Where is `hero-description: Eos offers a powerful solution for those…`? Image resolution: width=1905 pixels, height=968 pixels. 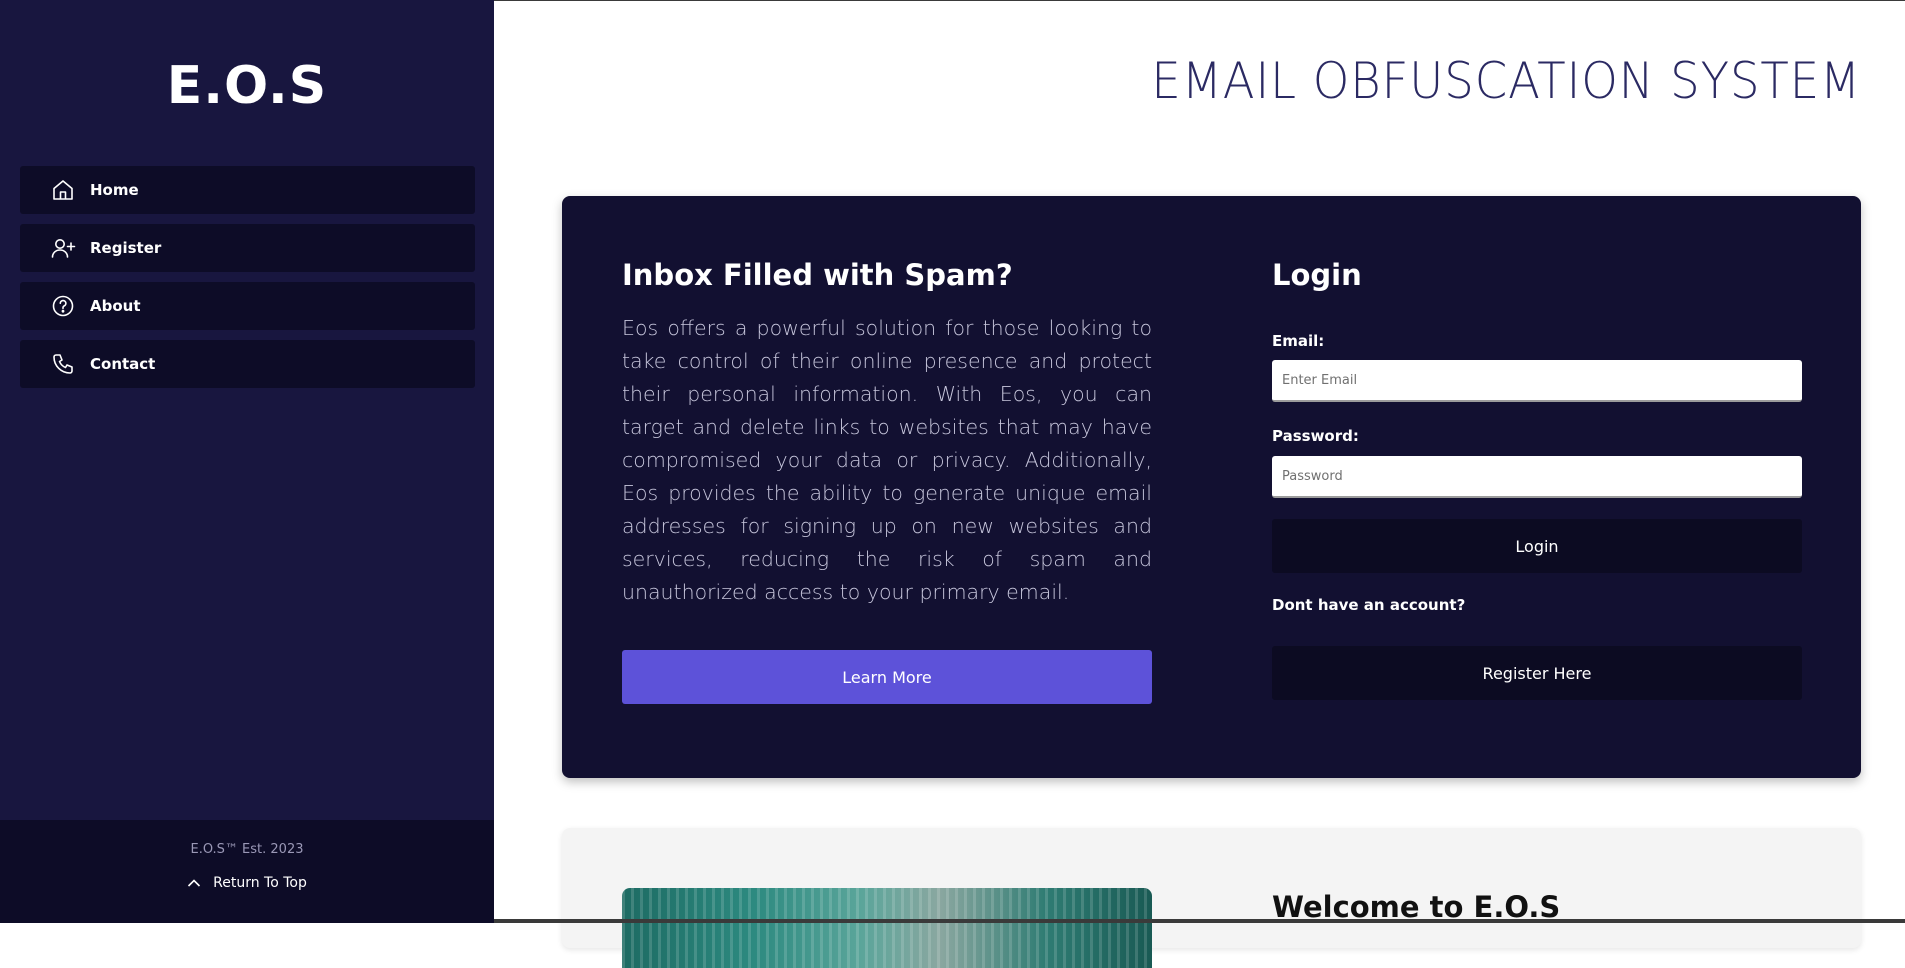
hero-description: Eos offers a powerful solution for those… is located at coordinates (887, 460).